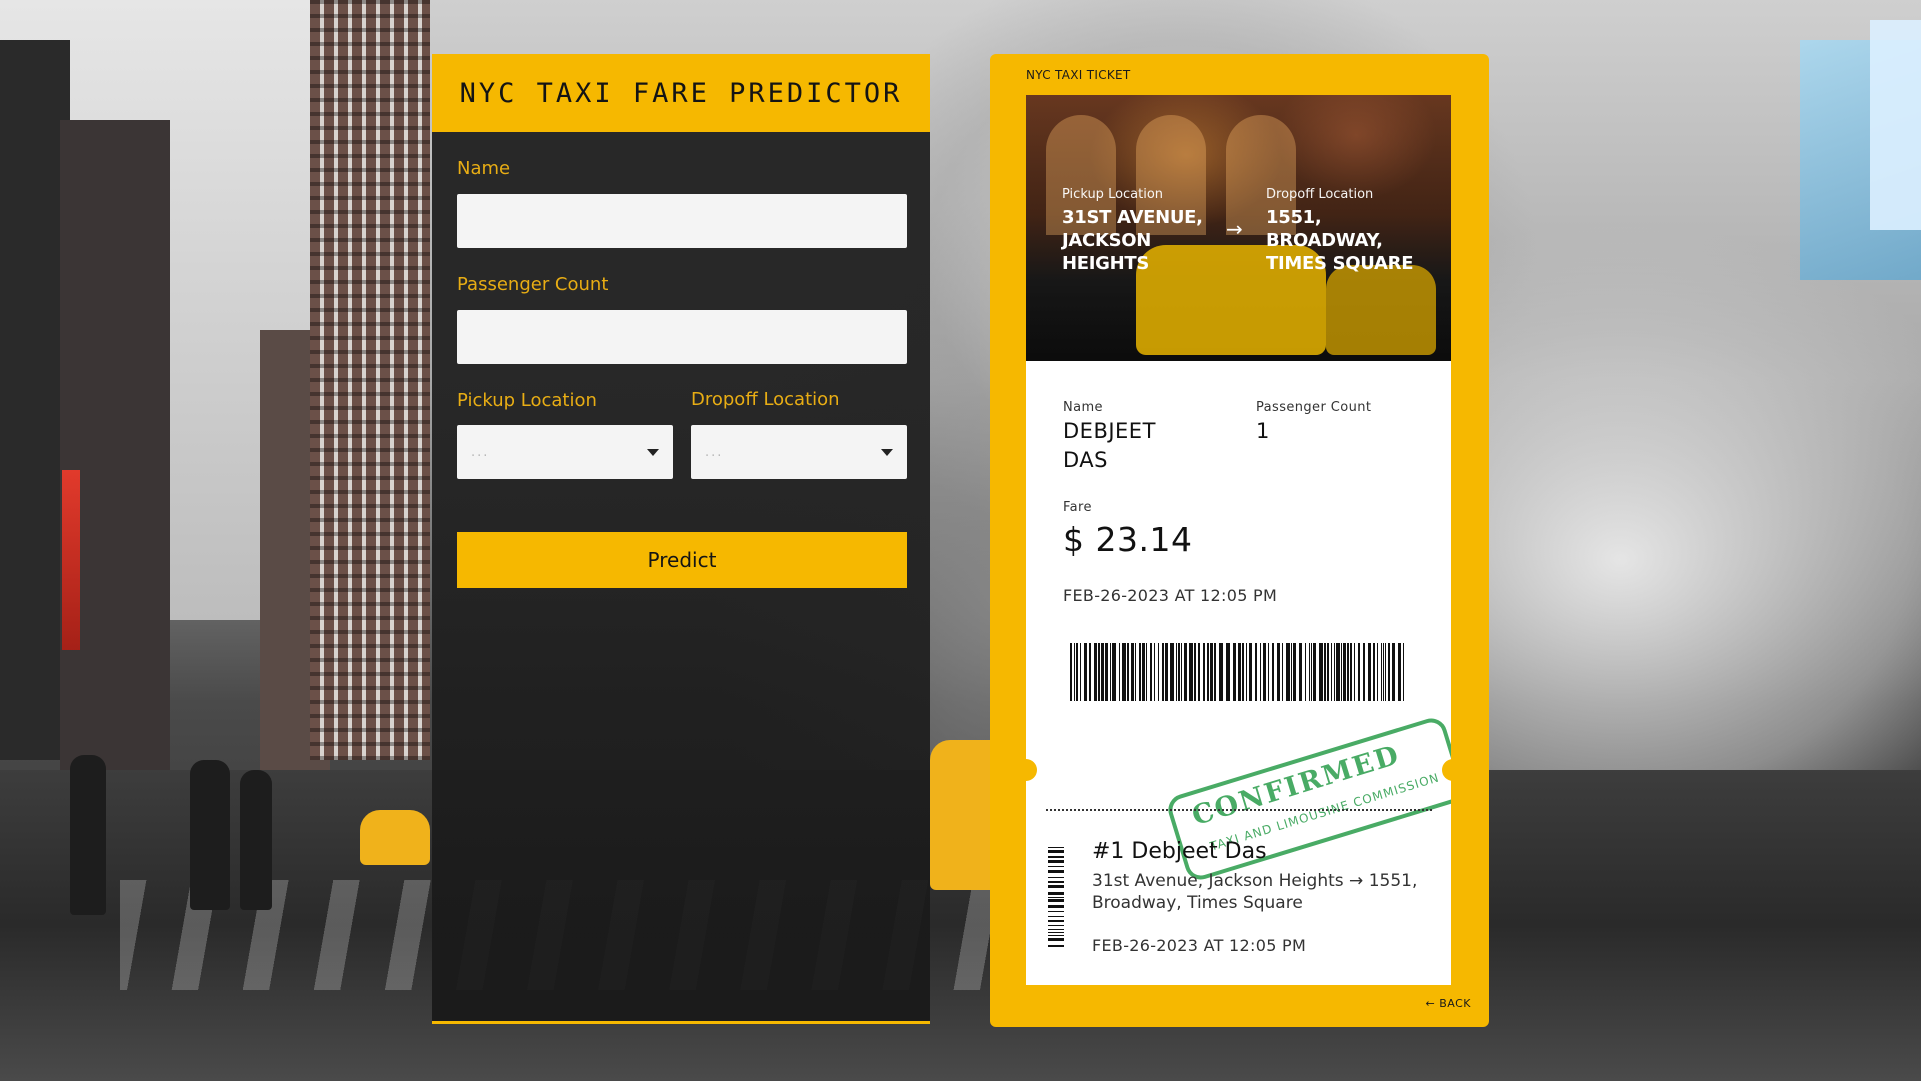 The height and width of the screenshot is (1081, 1921). Describe the element at coordinates (1449, 1003) in the screenshot. I see `back-link: ← BACK` at that location.